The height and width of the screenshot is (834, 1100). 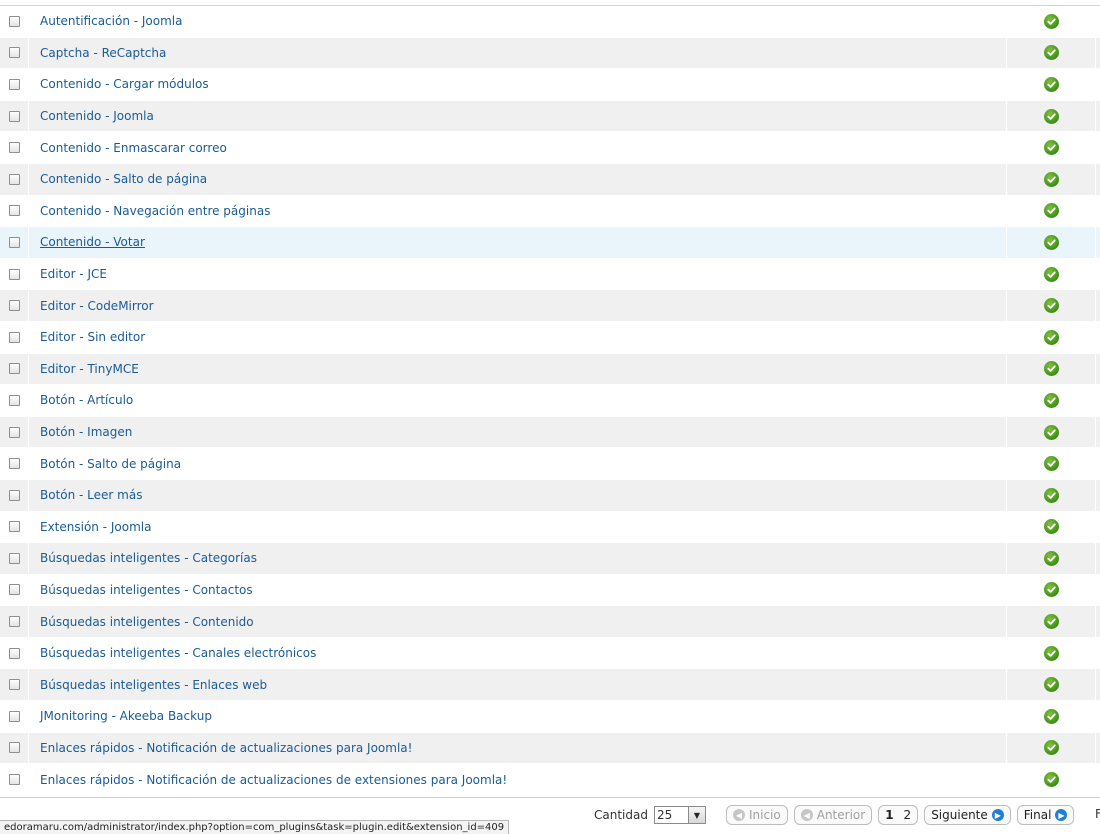 What do you see at coordinates (111, 21) in the screenshot?
I see `plugin-name-link: Autentificación - Joomla` at bounding box center [111, 21].